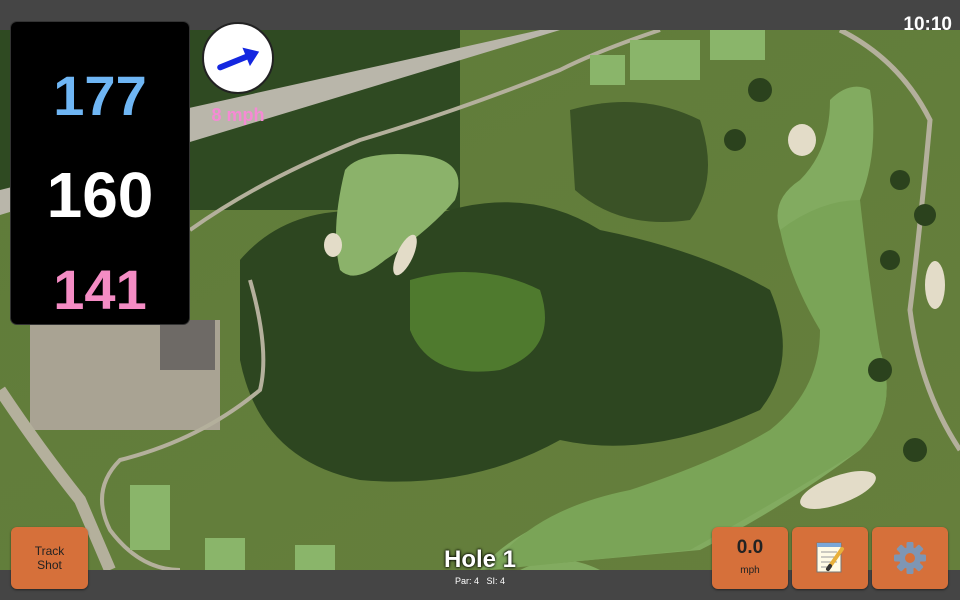  What do you see at coordinates (750, 547) in the screenshot?
I see `speed-value: 0.0` at bounding box center [750, 547].